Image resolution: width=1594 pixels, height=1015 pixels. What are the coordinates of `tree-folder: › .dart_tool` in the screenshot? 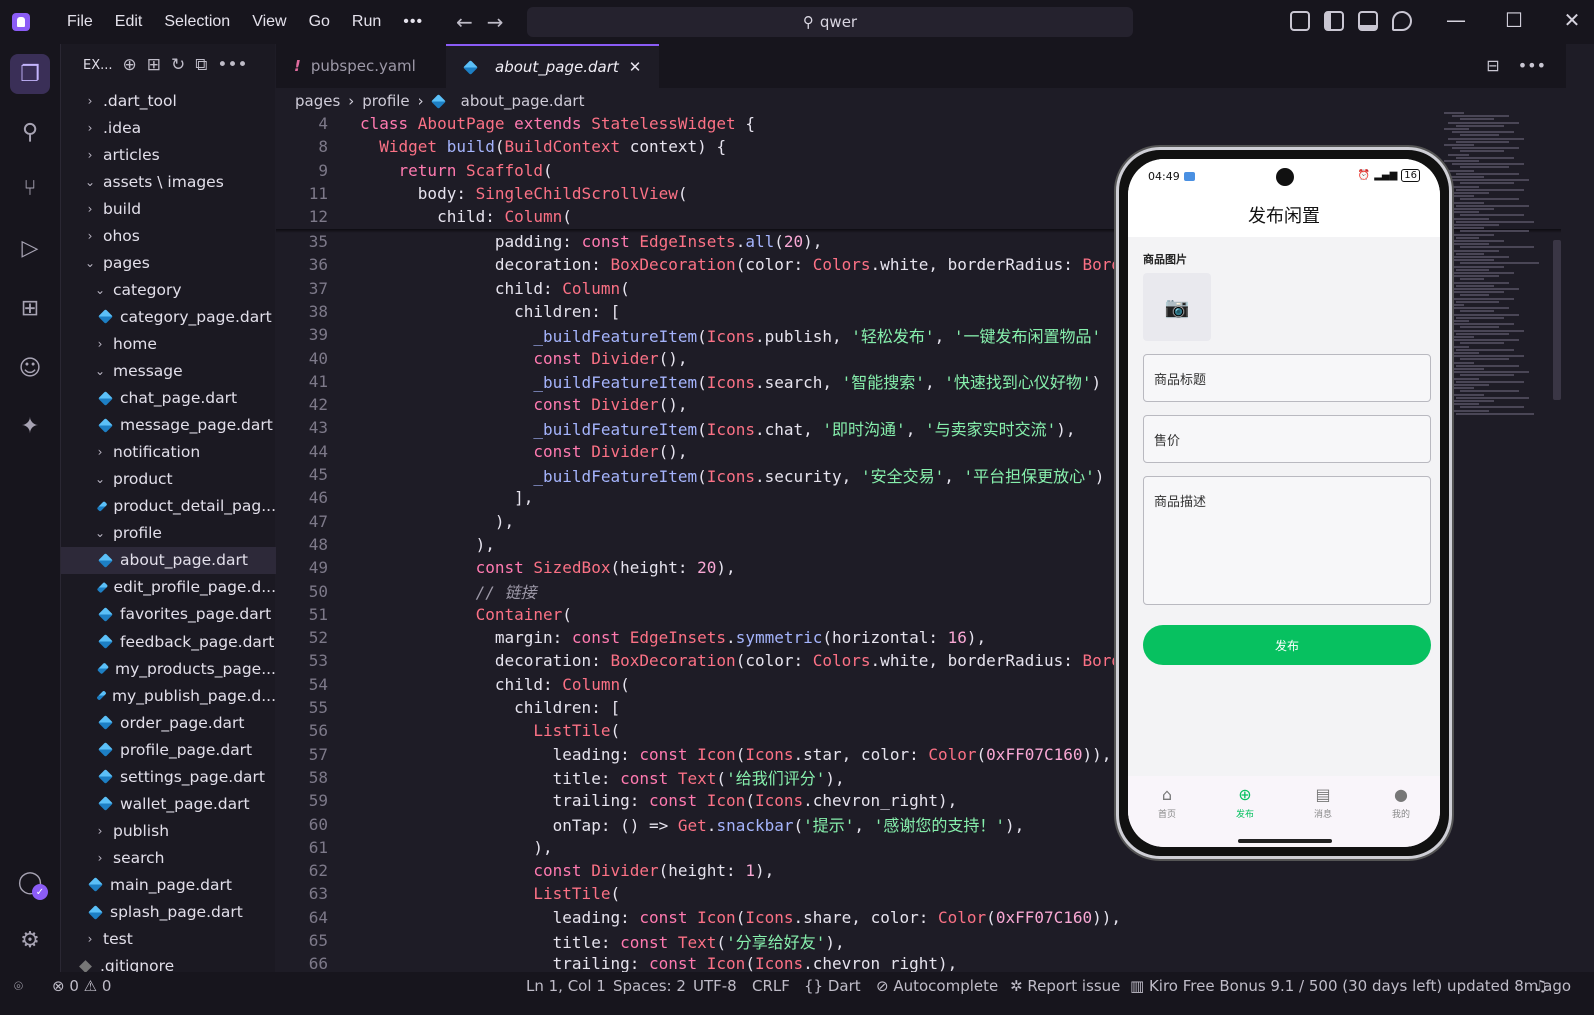 It's located at (168, 100).